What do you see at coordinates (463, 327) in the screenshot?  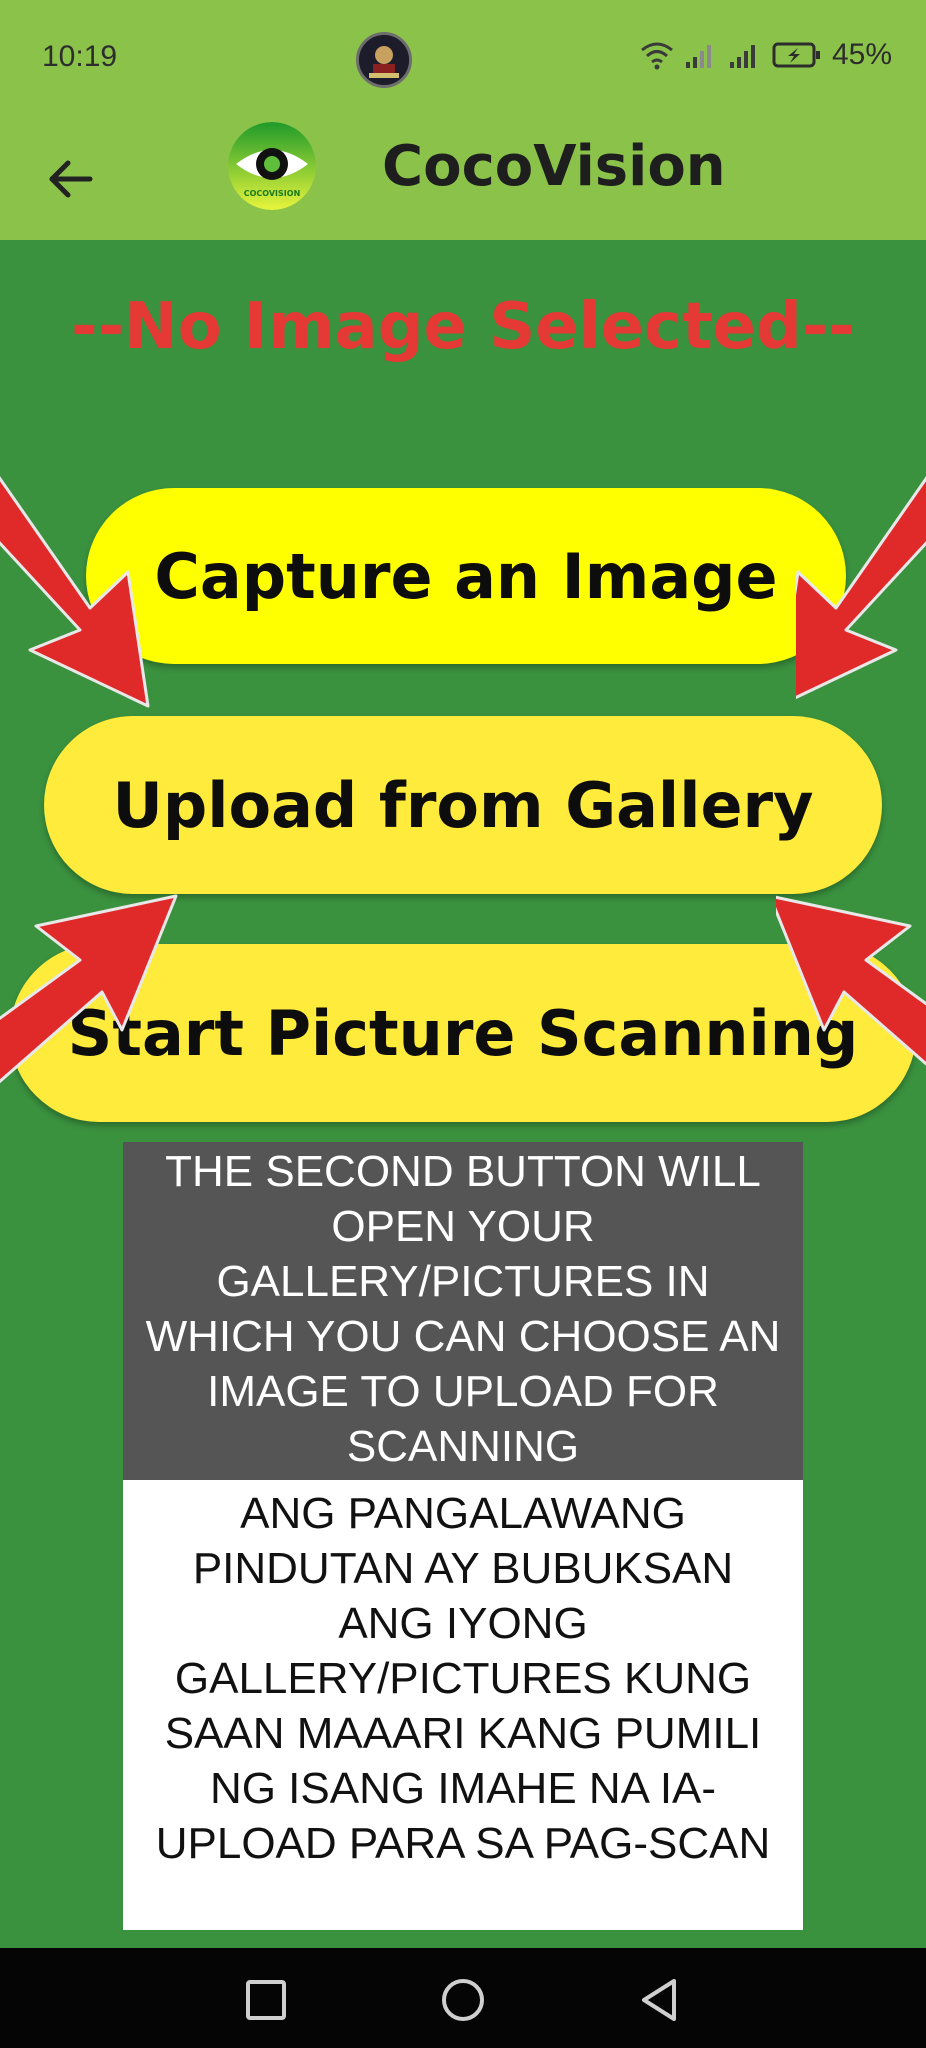 I see `no-image-selected-label: --No Image Selected--` at bounding box center [463, 327].